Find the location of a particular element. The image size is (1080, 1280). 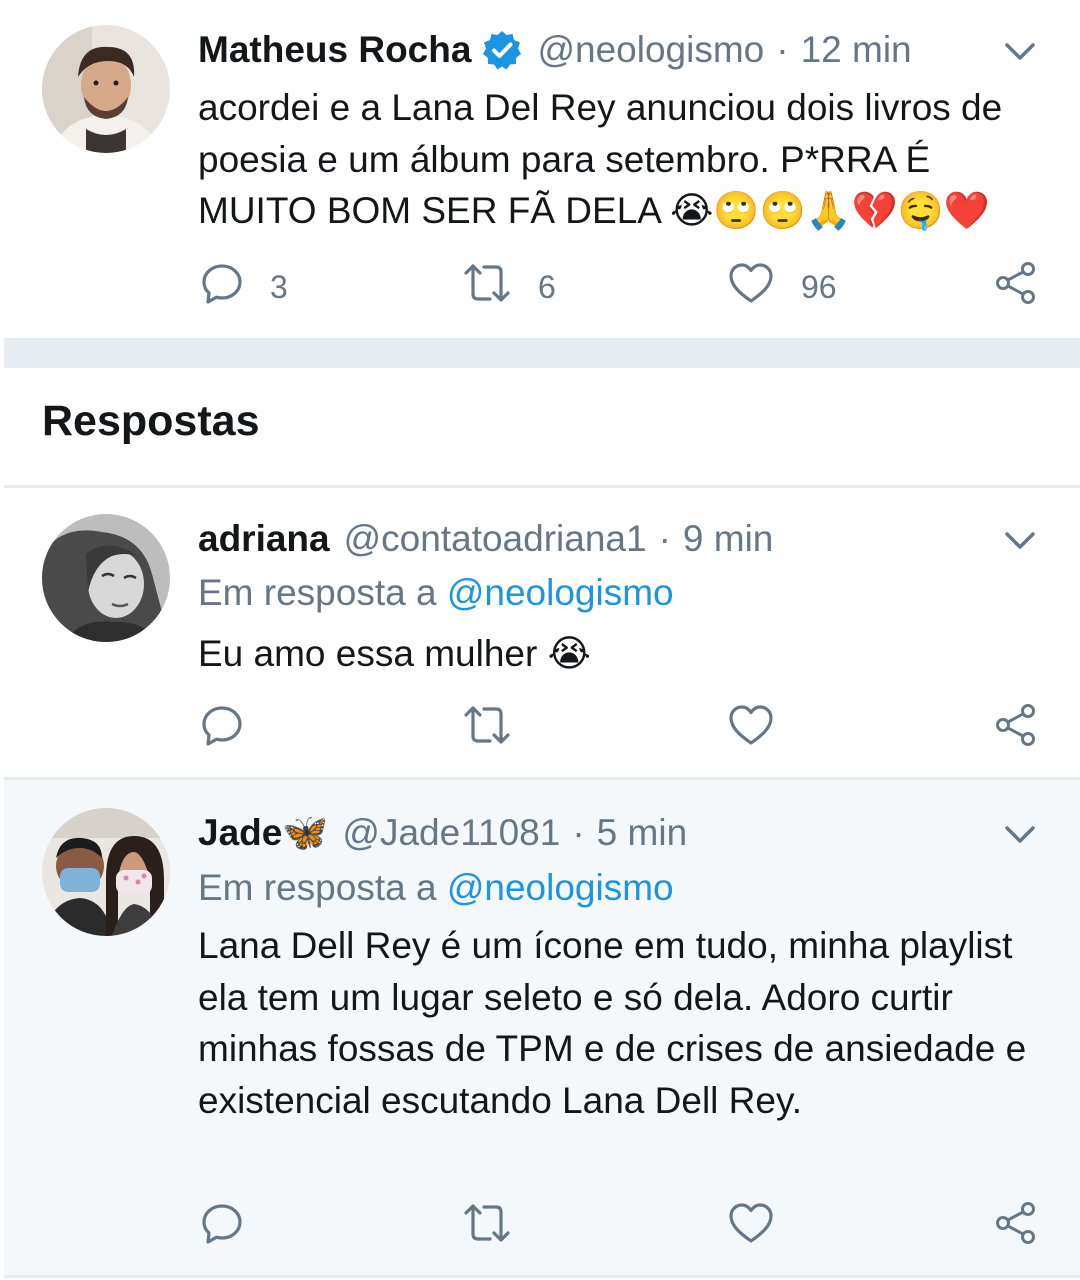

user-handle: @contatoadriana1 is located at coordinates (495, 539).